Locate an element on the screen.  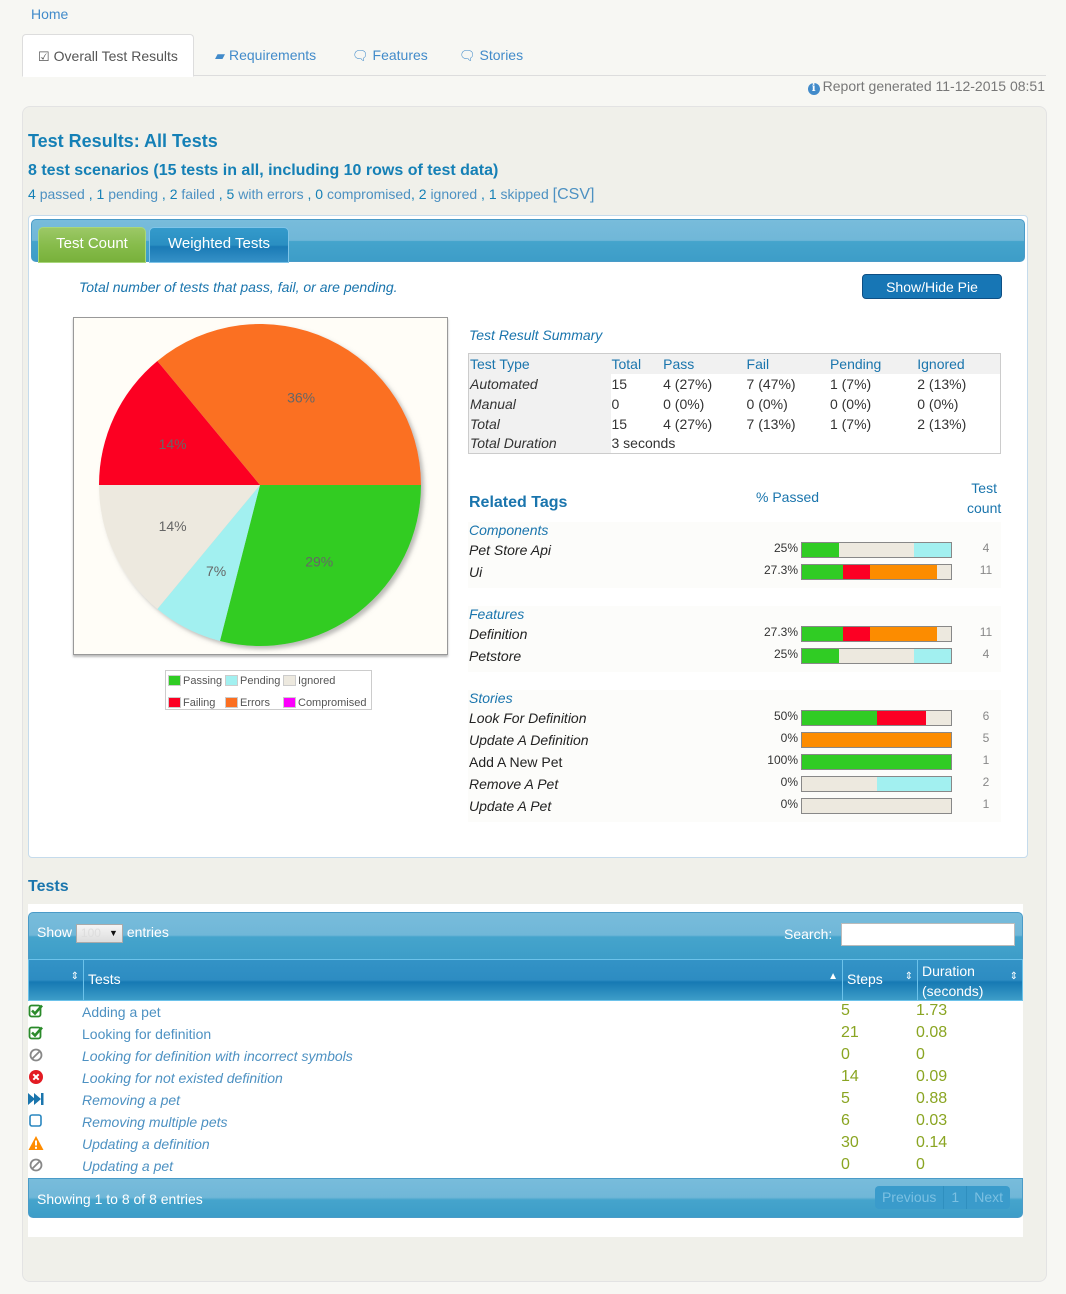
count-link-passed: passed is located at coordinates (62, 194).